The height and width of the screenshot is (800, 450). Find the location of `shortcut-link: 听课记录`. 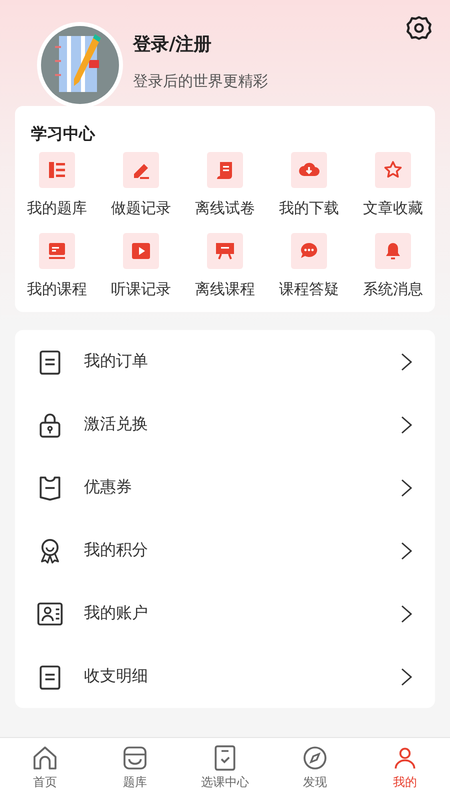

shortcut-link: 听课记录 is located at coordinates (141, 289).